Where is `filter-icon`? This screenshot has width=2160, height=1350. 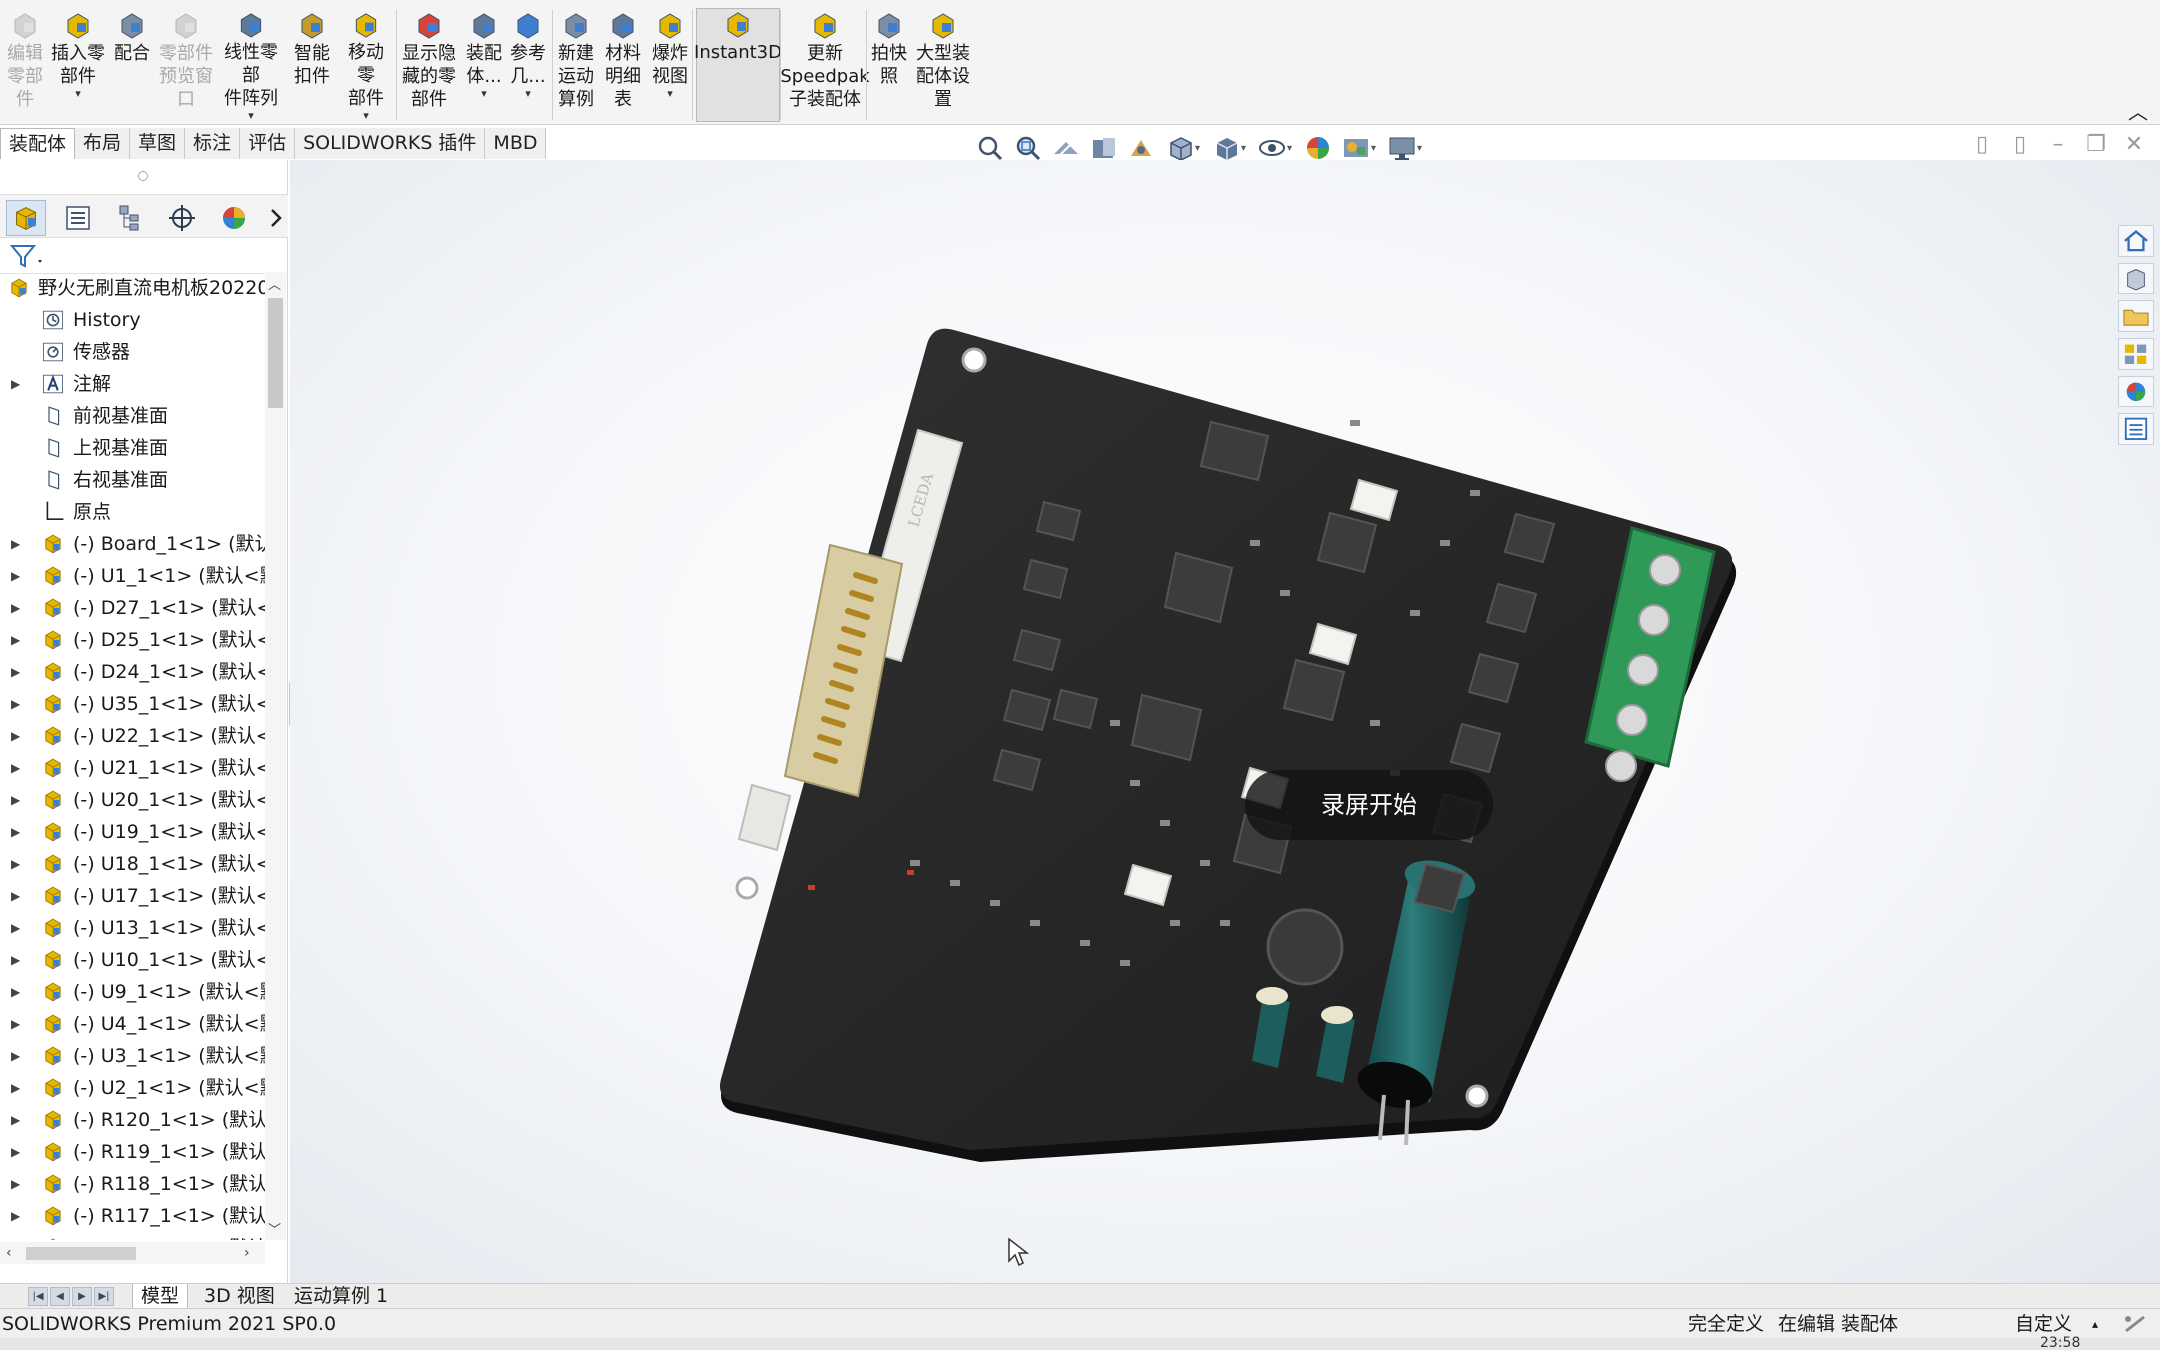 filter-icon is located at coordinates (28, 256).